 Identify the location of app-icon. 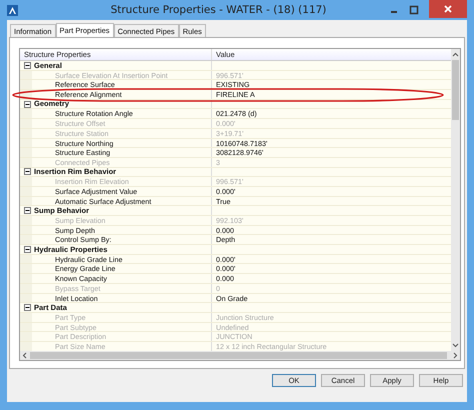
(12, 10).